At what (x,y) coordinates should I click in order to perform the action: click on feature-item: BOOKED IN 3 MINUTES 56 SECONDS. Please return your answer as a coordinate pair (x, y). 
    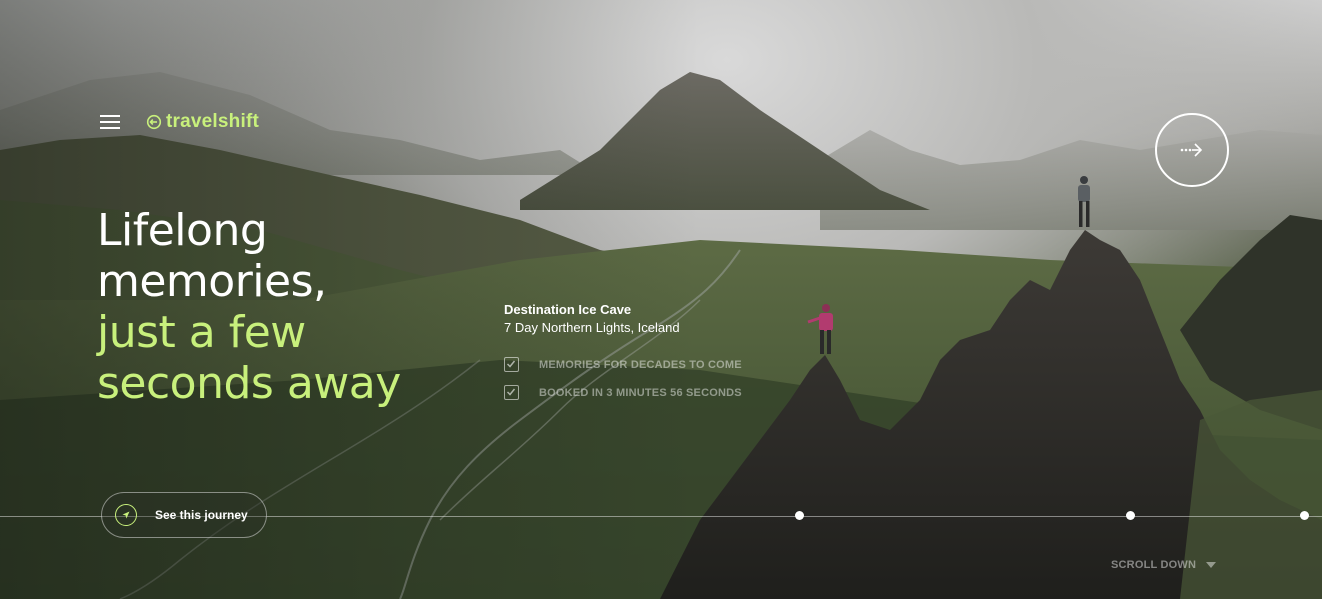
    Looking at the image, I should click on (623, 392).